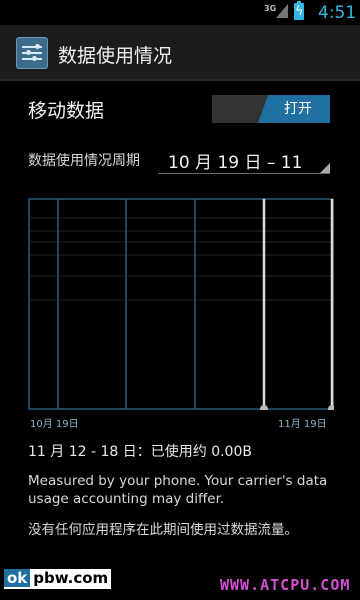 This screenshot has width=360, height=600. I want to click on signal-icon, so click(282, 11).